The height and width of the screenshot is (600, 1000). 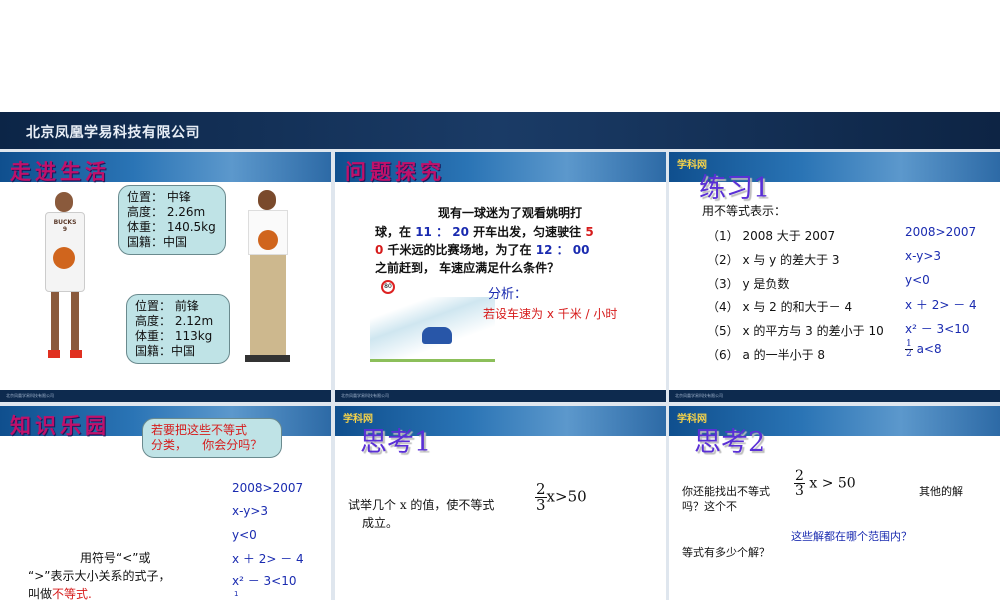 What do you see at coordinates (393, 232) in the screenshot?
I see `text: 球，在` at bounding box center [393, 232].